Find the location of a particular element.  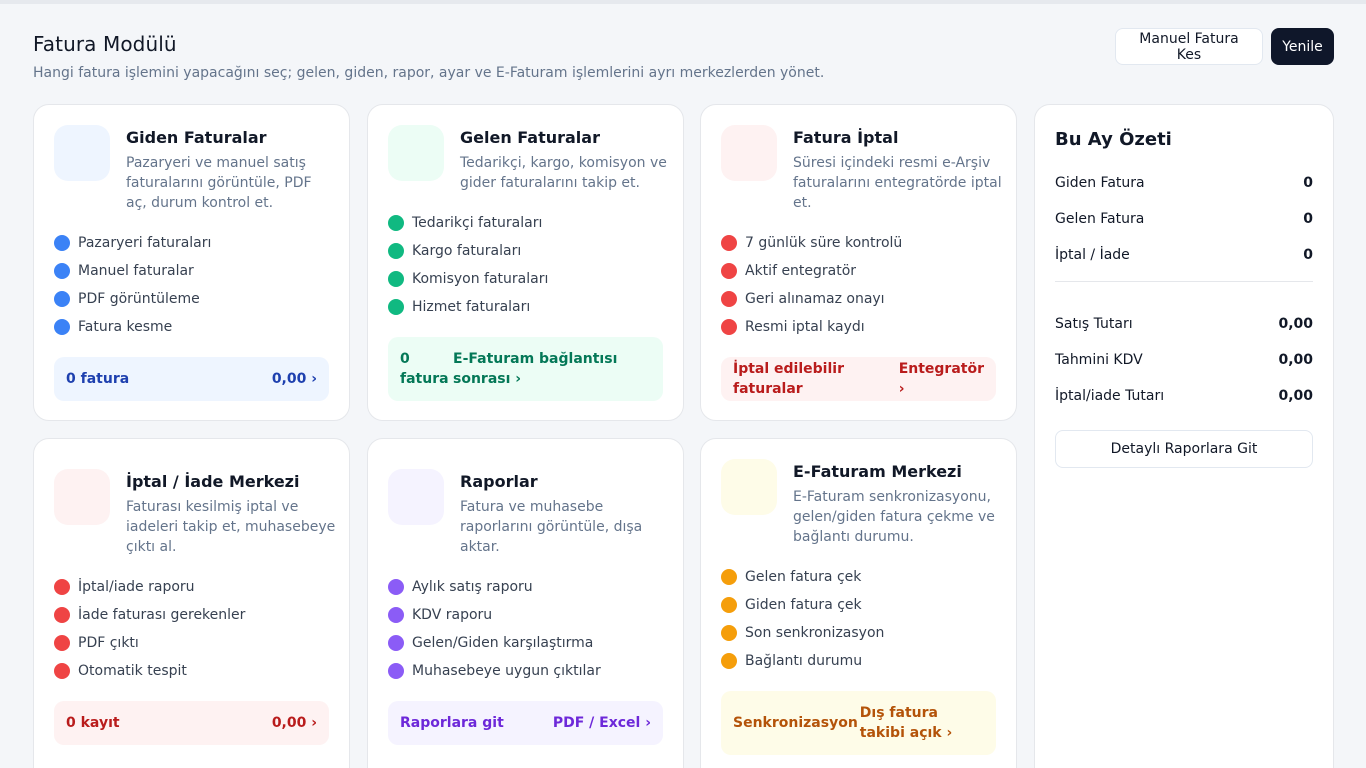

card-title: Fatura İptal is located at coordinates (846, 137).